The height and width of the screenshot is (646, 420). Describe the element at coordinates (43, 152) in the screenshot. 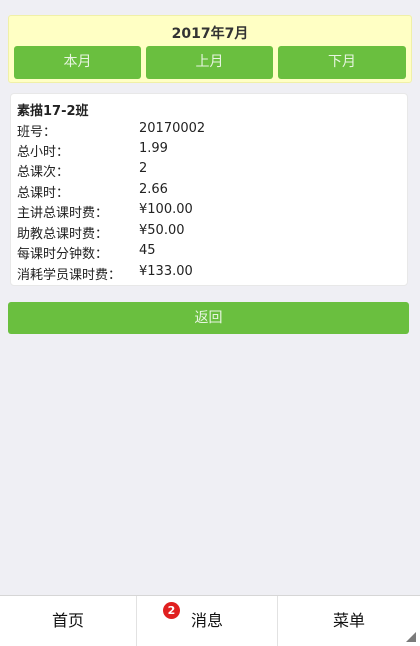

I see `info-label: 总小时：` at that location.